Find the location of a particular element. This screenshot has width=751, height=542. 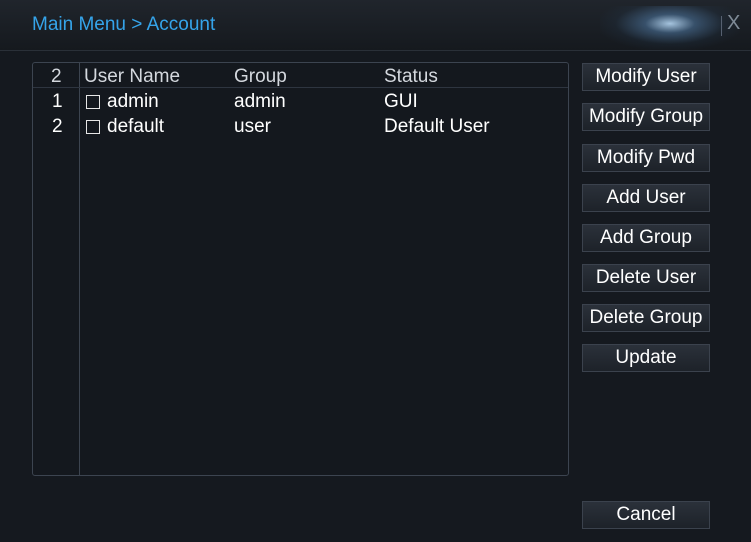

row-index: 1 is located at coordinates (57, 101).